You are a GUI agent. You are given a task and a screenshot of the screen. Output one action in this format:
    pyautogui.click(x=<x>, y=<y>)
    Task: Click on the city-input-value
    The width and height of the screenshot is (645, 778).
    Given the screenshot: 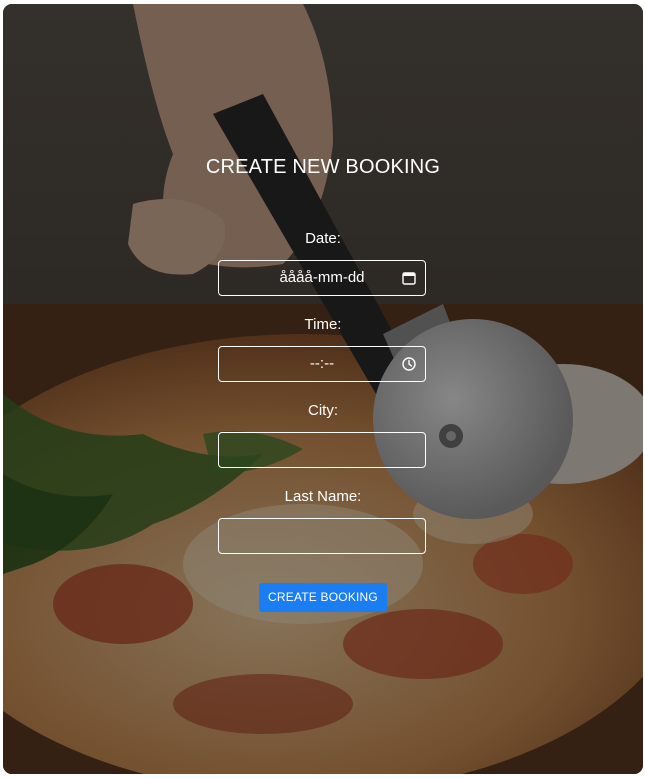 What is the action you would take?
    pyautogui.click(x=322, y=450)
    